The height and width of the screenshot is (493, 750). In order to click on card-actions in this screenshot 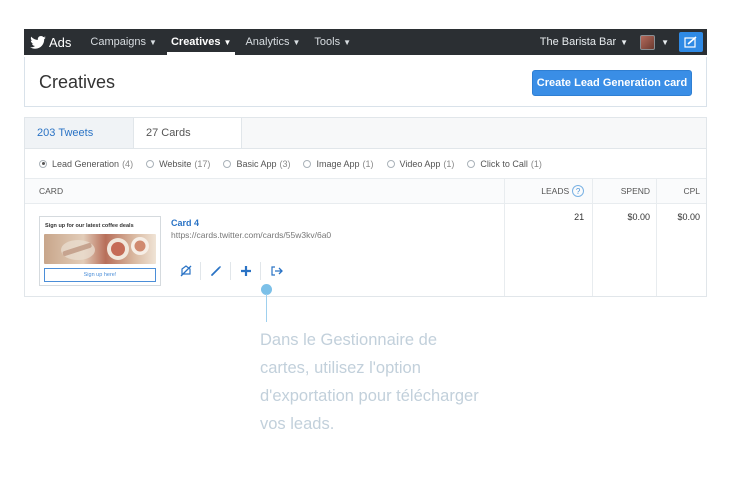, I will do `click(231, 271)`.